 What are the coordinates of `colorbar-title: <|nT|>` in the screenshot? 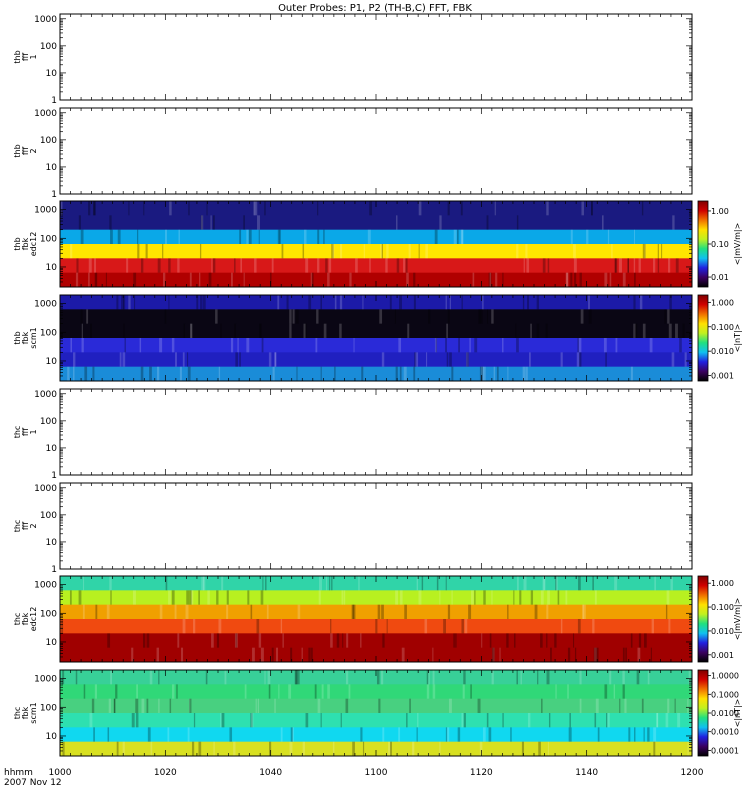 It's located at (737, 338).